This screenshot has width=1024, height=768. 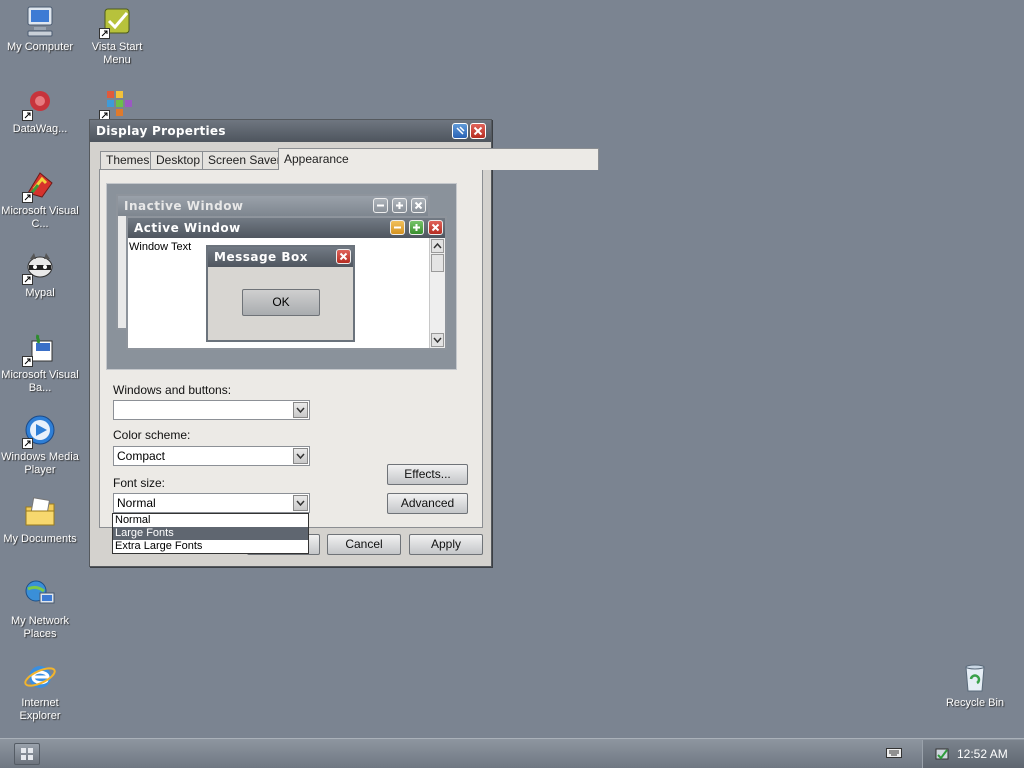 I want to click on taskbar: 12:52 AM, so click(x=512, y=753).